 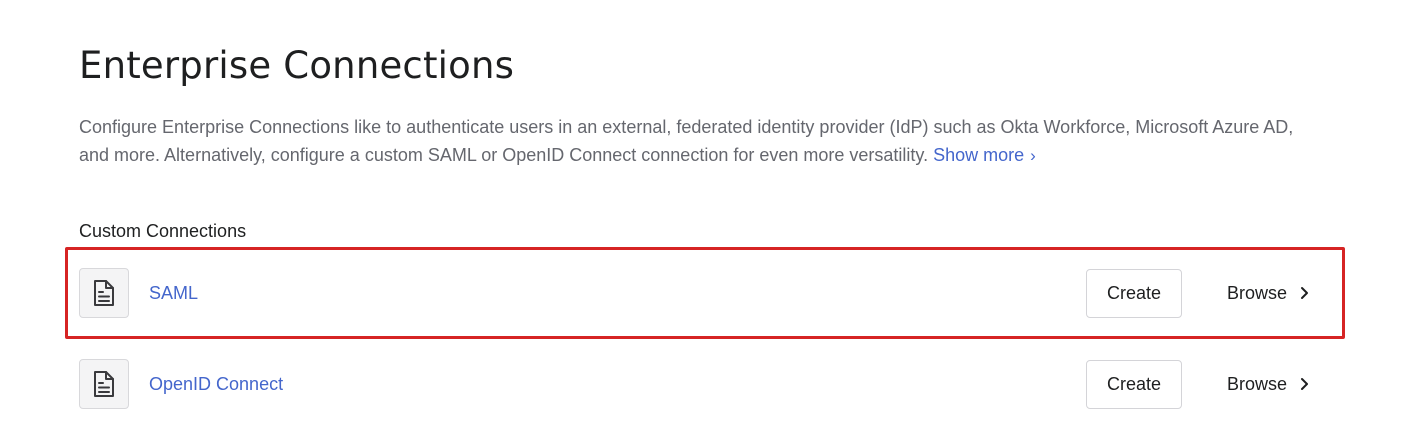 I want to click on section-title-custom-connections: Custom Connections, so click(x=163, y=231).